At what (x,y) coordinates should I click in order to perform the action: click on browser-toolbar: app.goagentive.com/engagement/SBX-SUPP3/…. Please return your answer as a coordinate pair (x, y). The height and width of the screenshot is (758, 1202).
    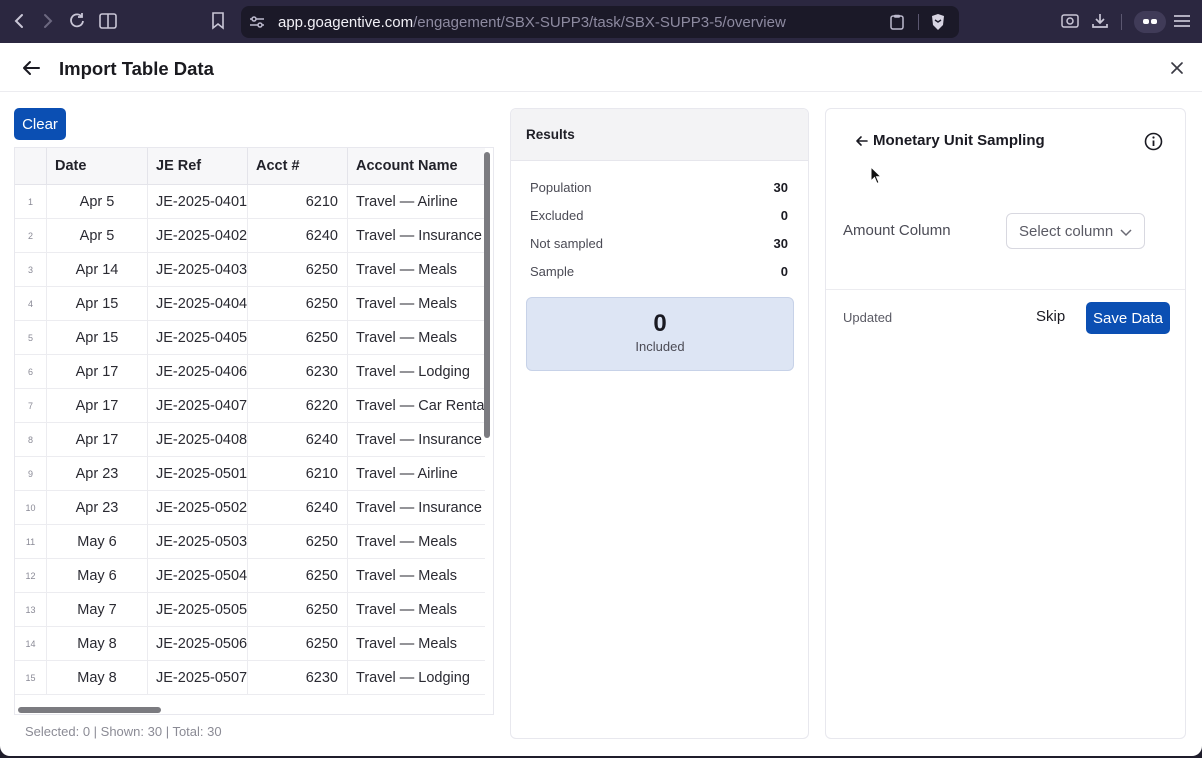
    Looking at the image, I should click on (601, 21).